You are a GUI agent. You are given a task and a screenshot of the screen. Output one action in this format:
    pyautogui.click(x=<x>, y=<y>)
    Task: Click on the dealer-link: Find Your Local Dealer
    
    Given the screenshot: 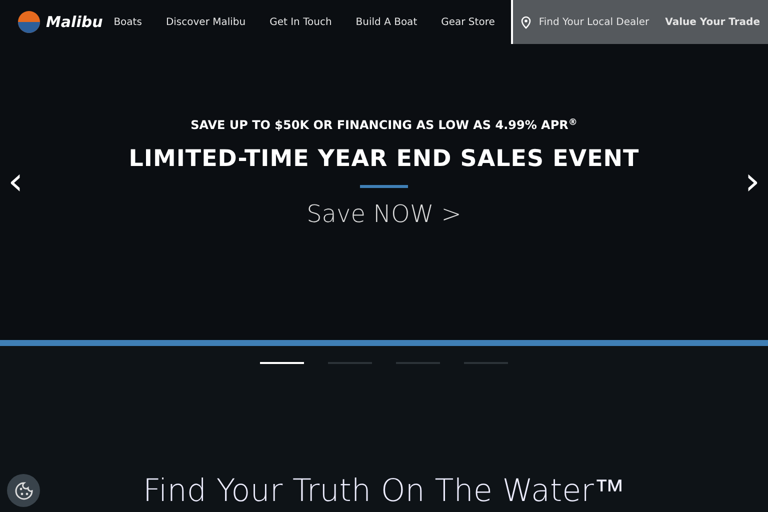 What is the action you would take?
    pyautogui.click(x=585, y=22)
    